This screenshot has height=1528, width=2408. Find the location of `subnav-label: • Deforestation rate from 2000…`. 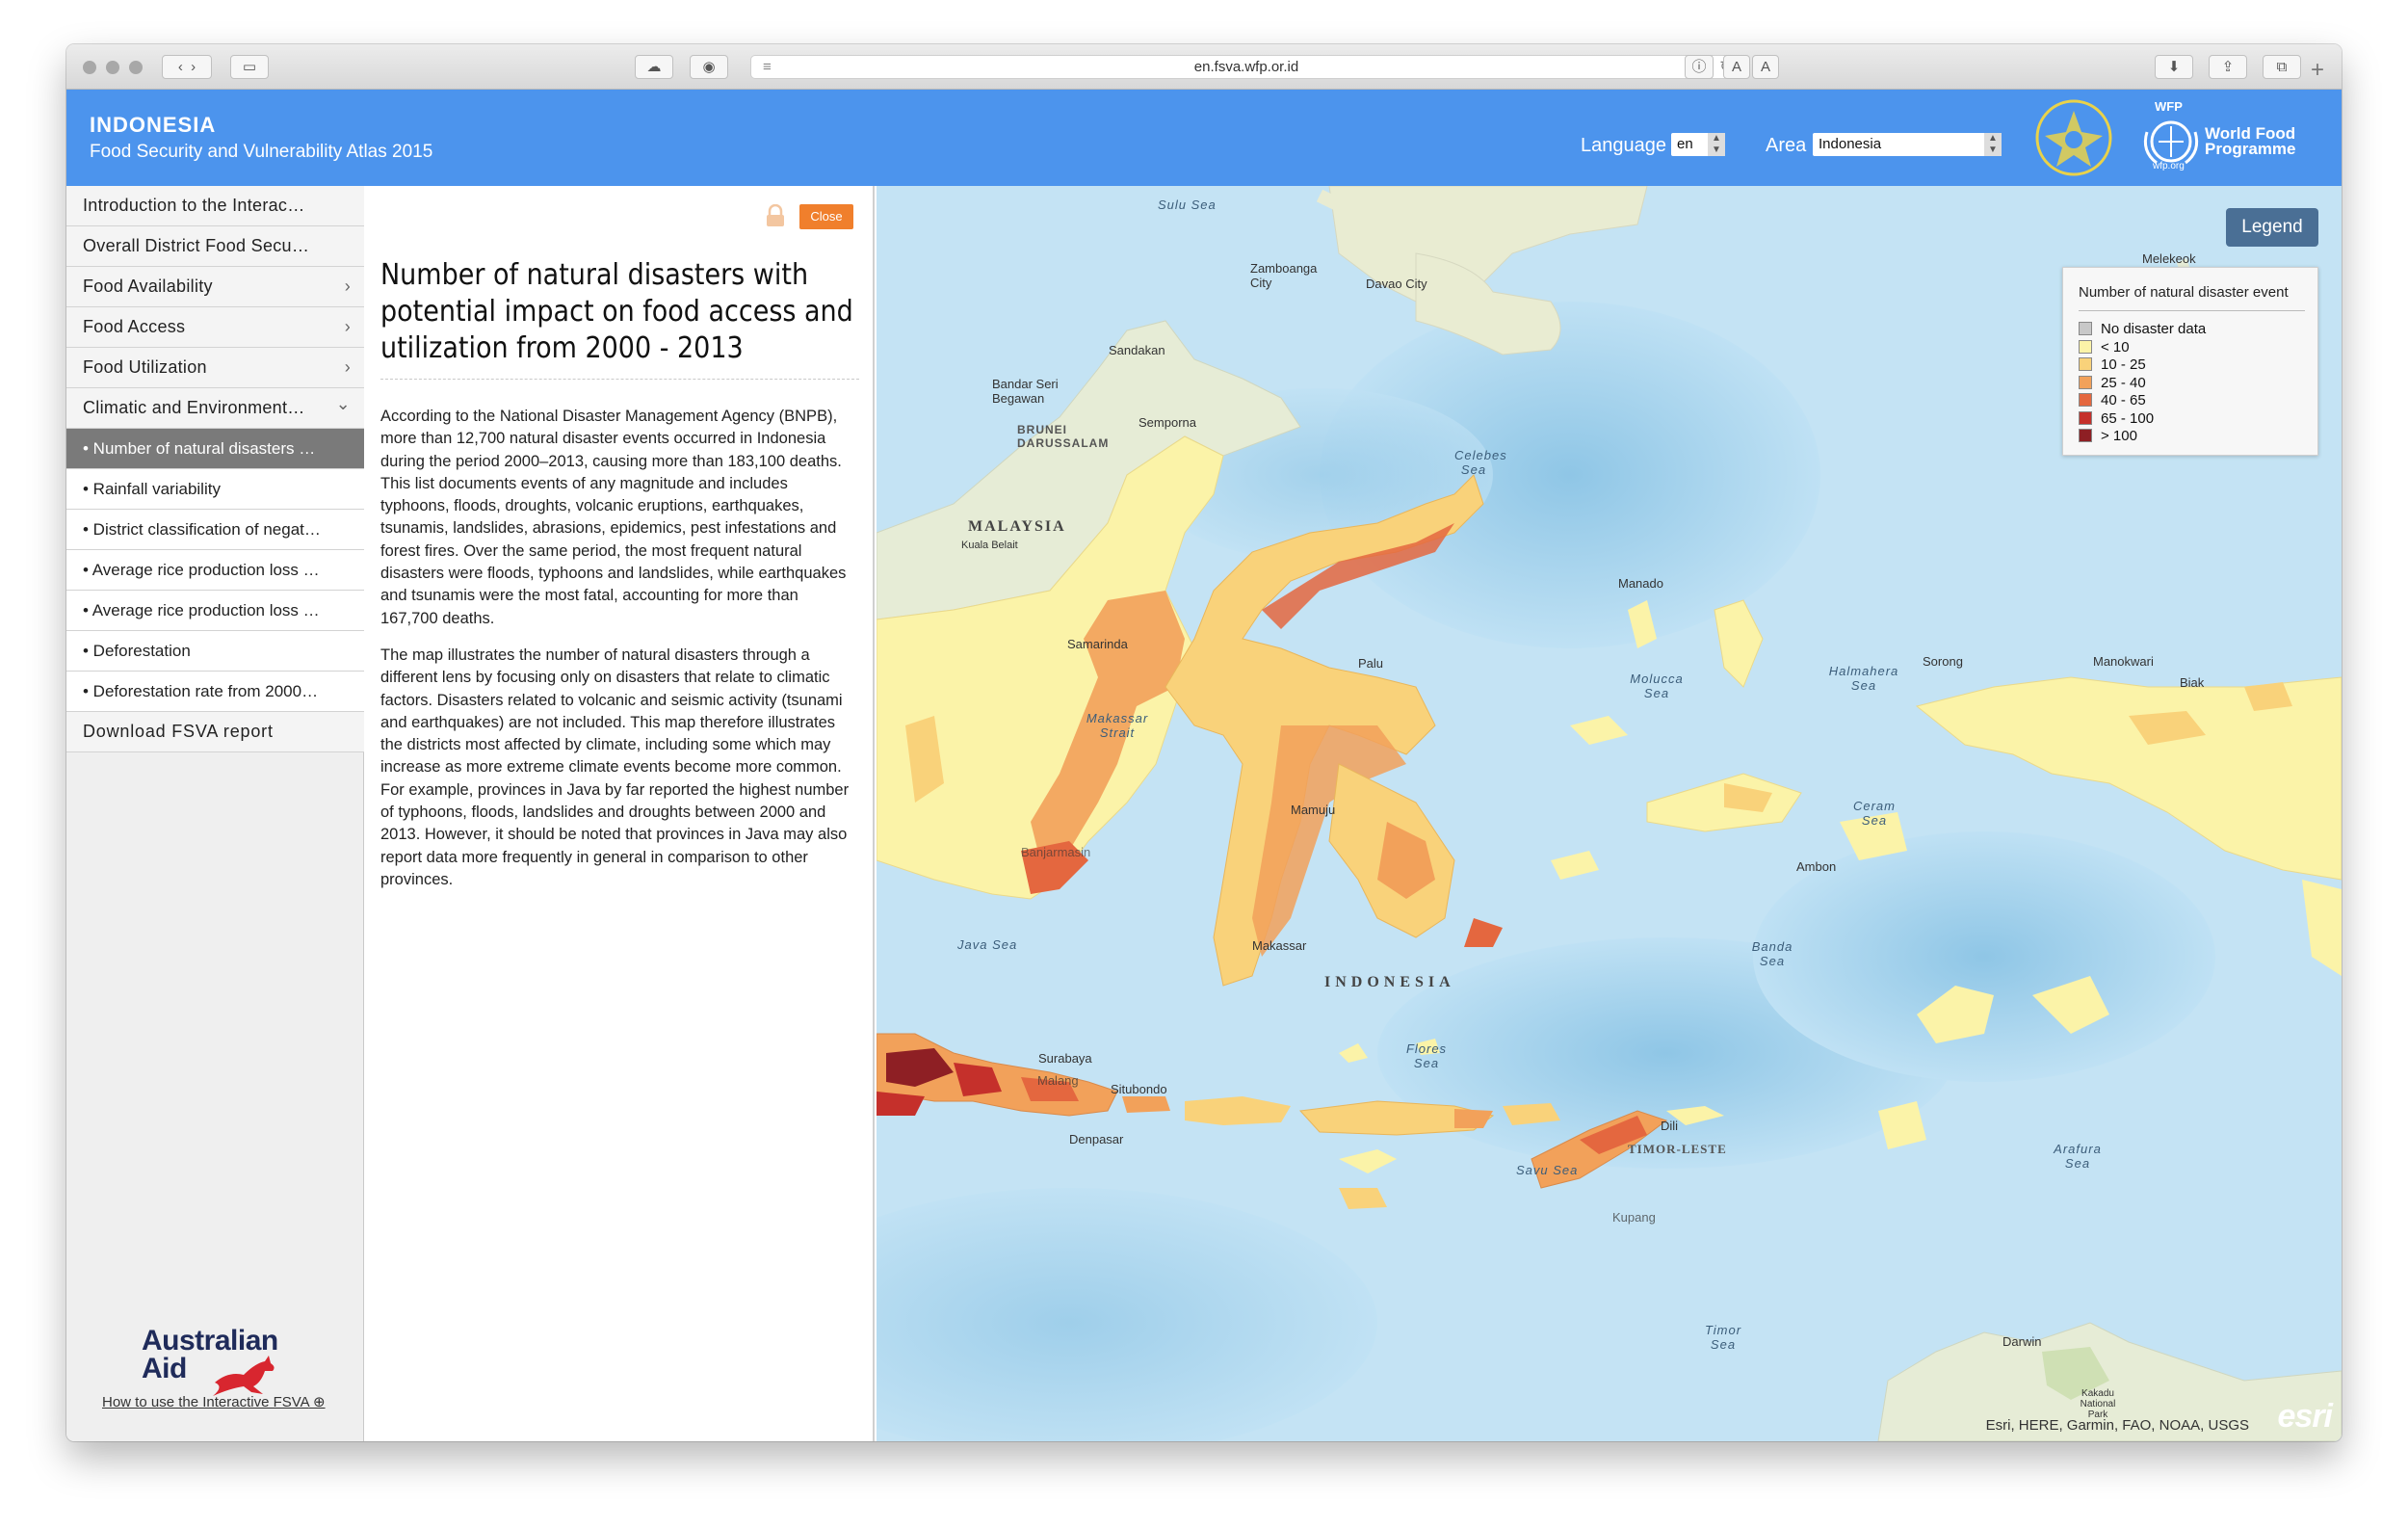

subnav-label: • Deforestation rate from 2000… is located at coordinates (201, 691).